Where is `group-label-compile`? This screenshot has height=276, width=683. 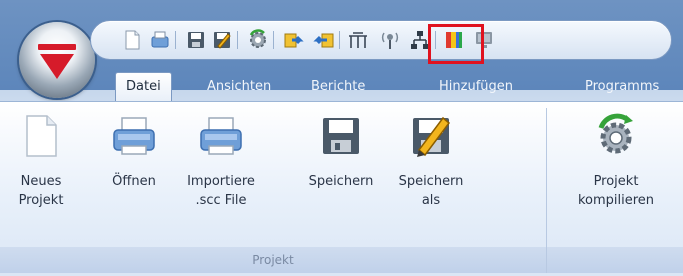 group-label-compile is located at coordinates (615, 260).